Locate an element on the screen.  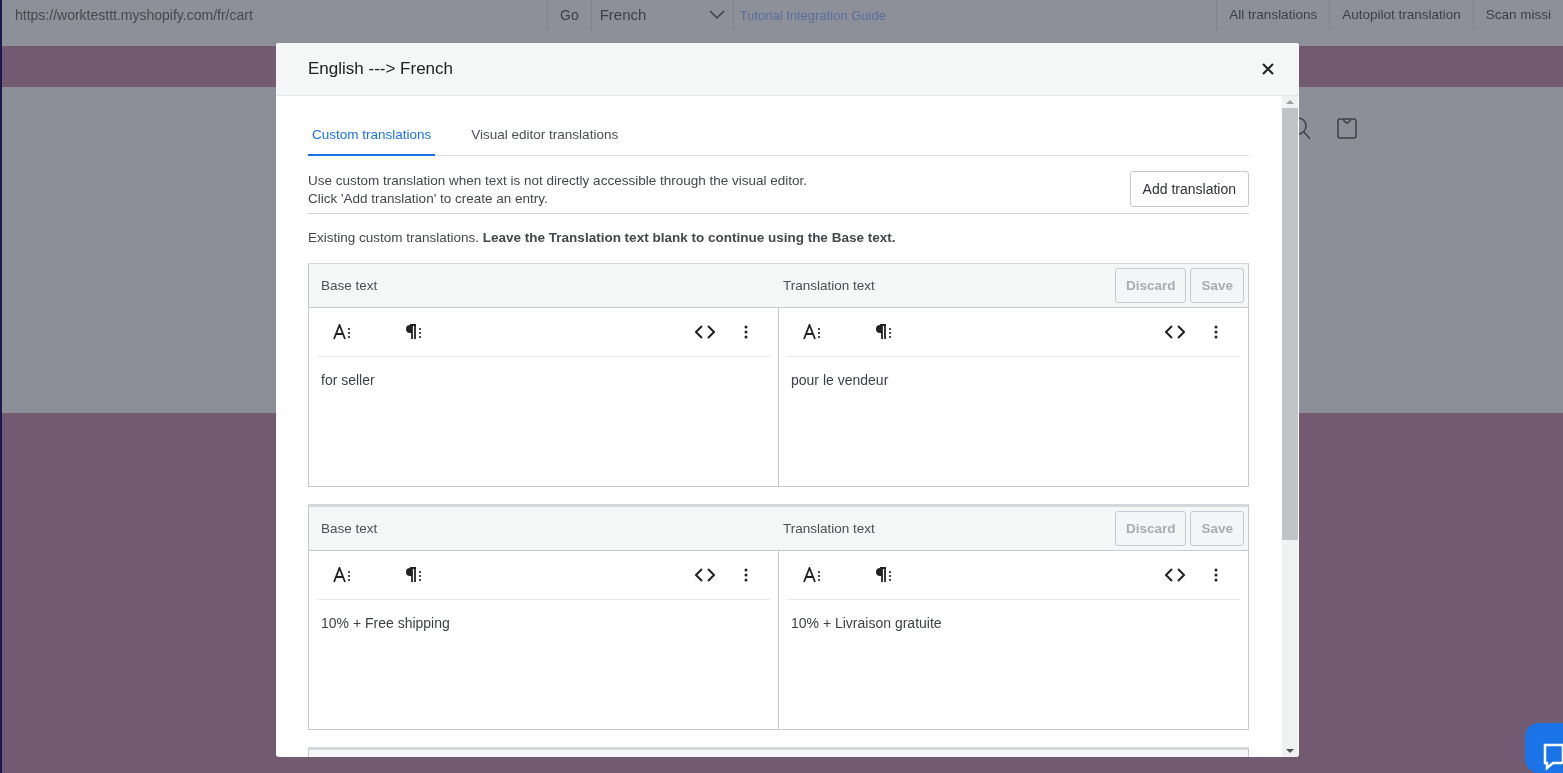
toolbar-action: Scan missi is located at coordinates (1517, 15).